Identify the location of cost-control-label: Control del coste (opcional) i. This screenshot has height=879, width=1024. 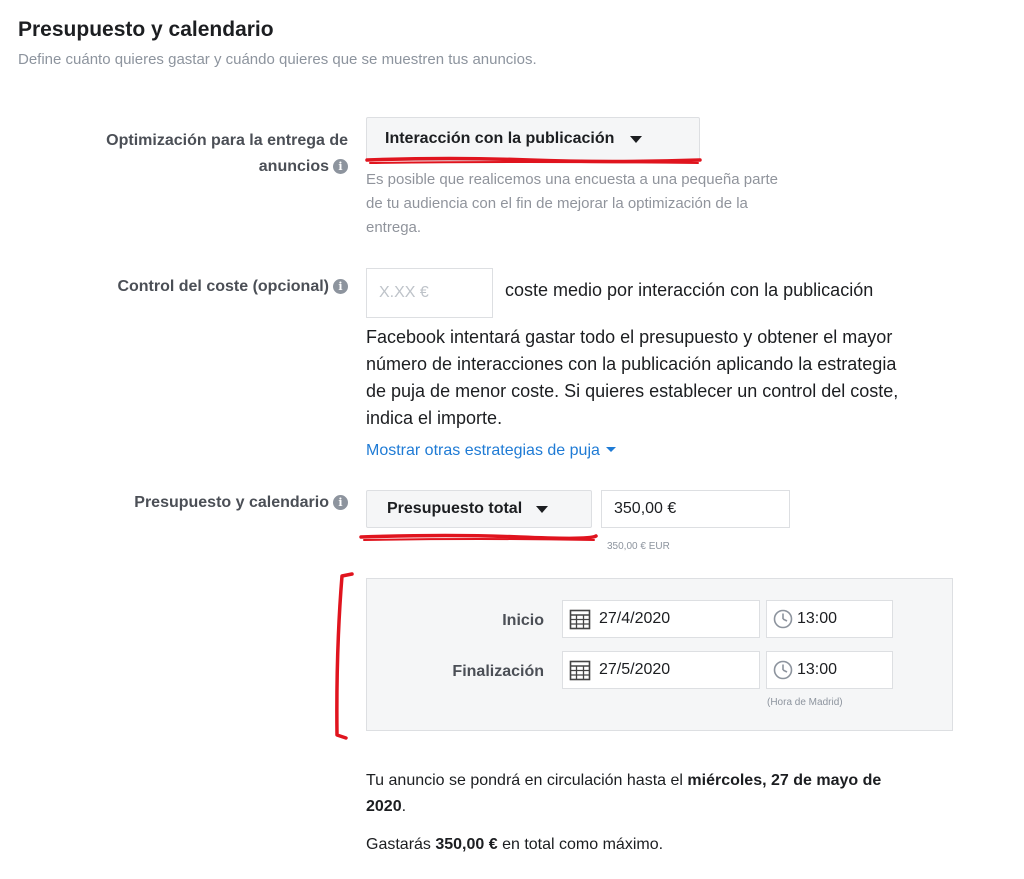
(232, 287).